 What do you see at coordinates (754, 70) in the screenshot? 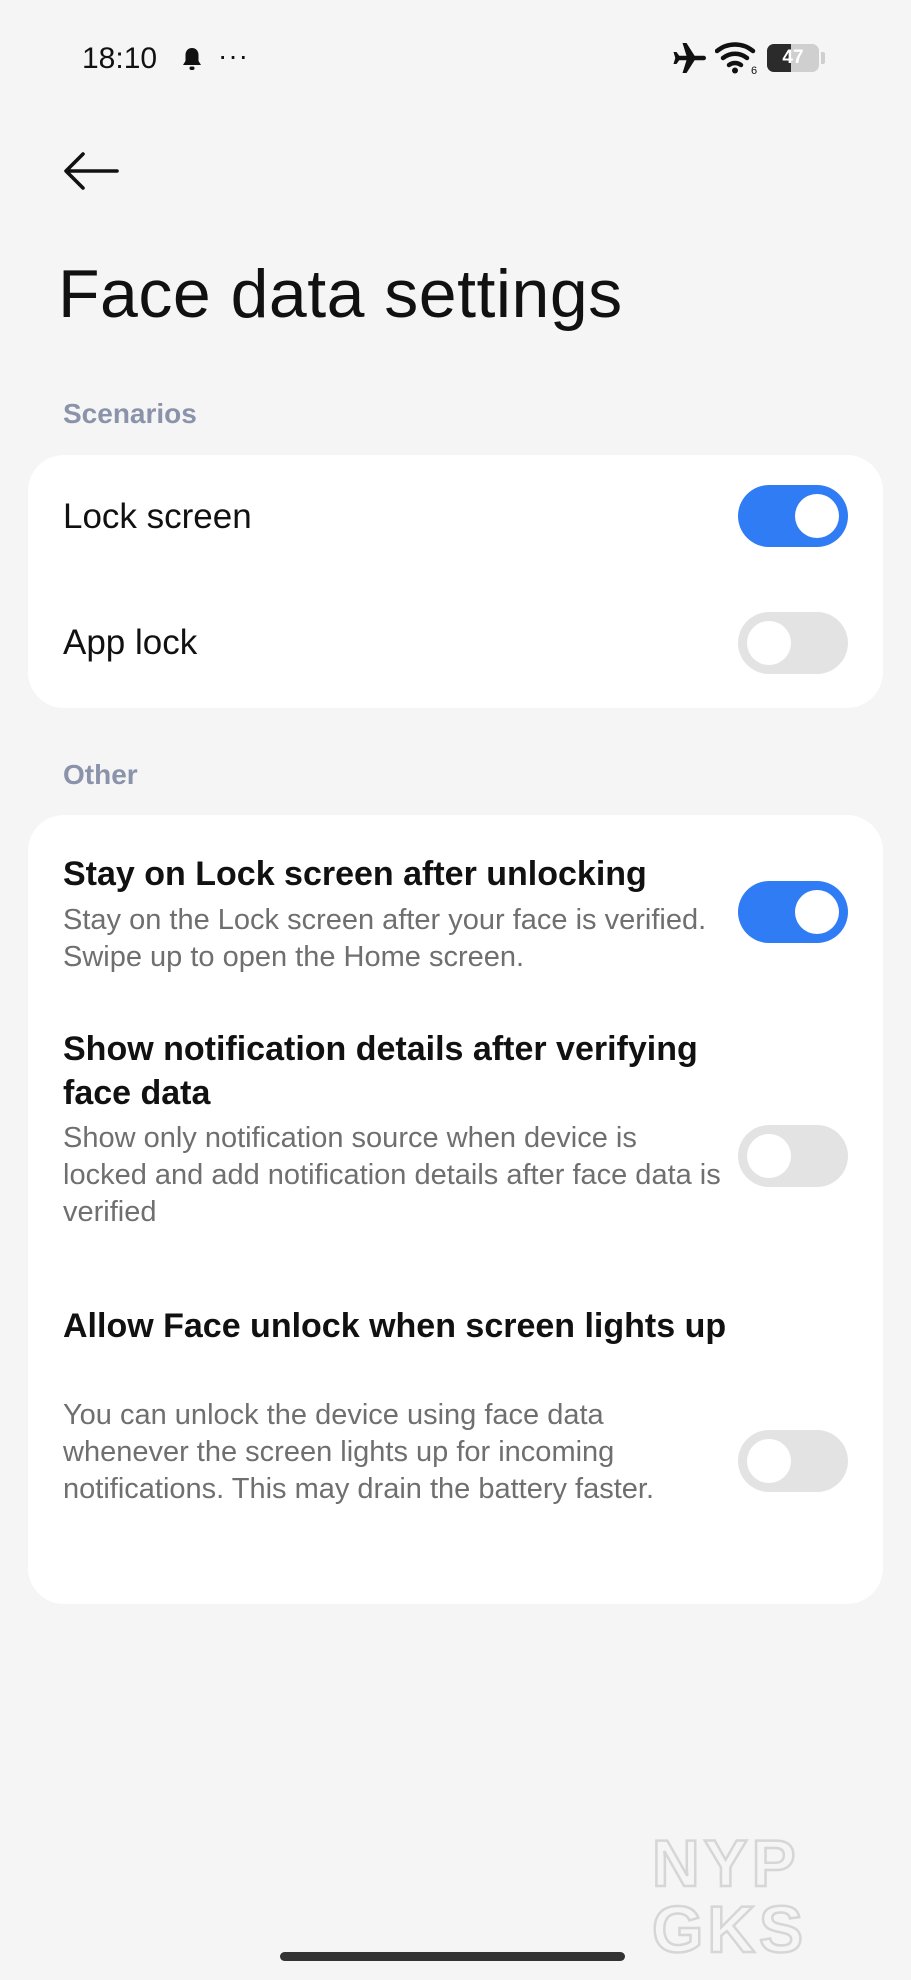
I see `wifi-label: 6` at bounding box center [754, 70].